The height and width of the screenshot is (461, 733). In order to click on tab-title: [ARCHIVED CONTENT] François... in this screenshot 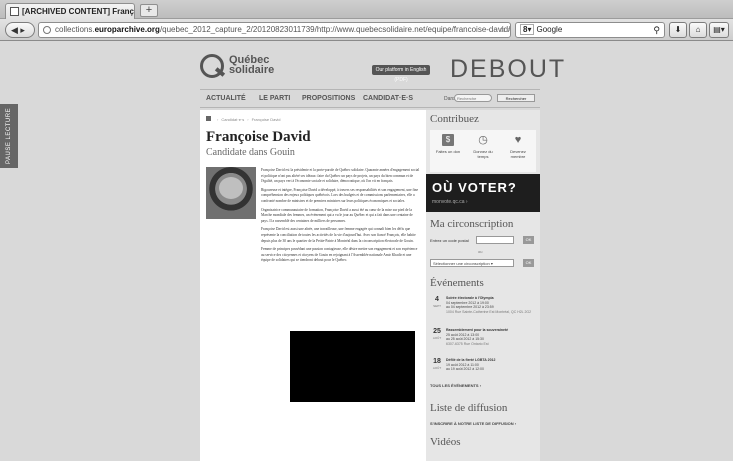, I will do `click(78, 11)`.